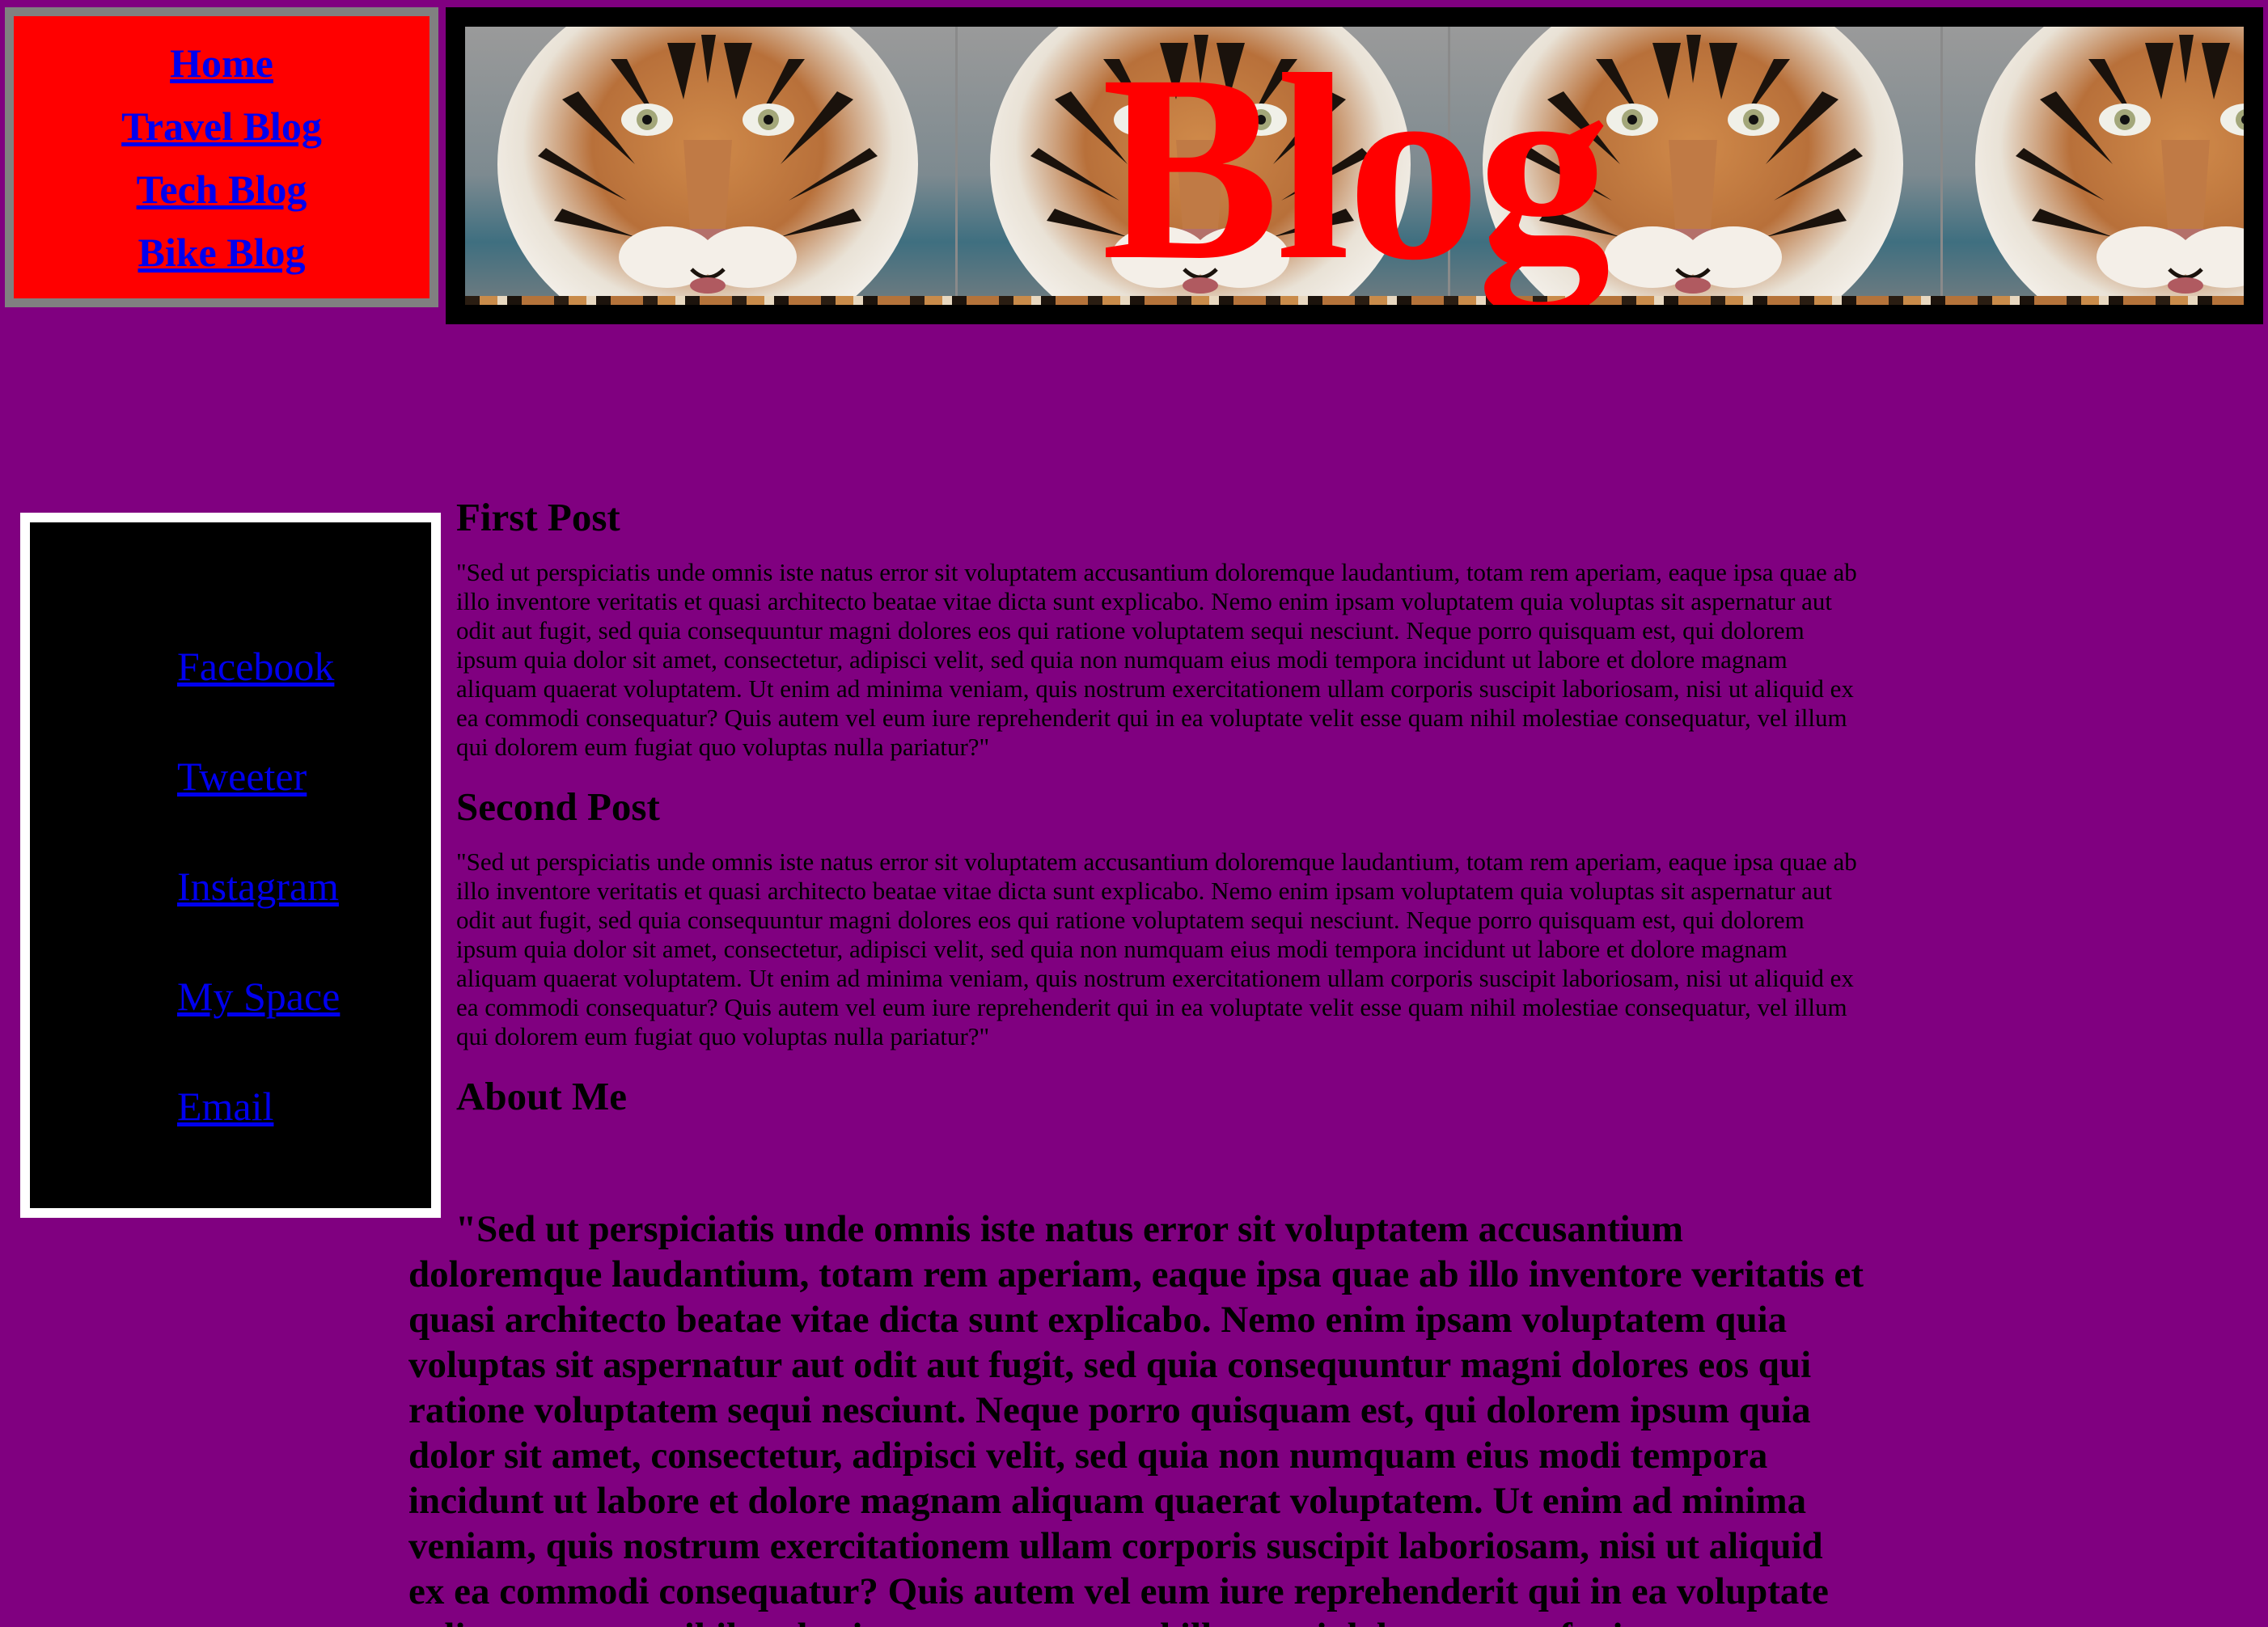 The height and width of the screenshot is (1627, 2268). I want to click on nav-link-bike-blog: Bike Blog, so click(222, 252).